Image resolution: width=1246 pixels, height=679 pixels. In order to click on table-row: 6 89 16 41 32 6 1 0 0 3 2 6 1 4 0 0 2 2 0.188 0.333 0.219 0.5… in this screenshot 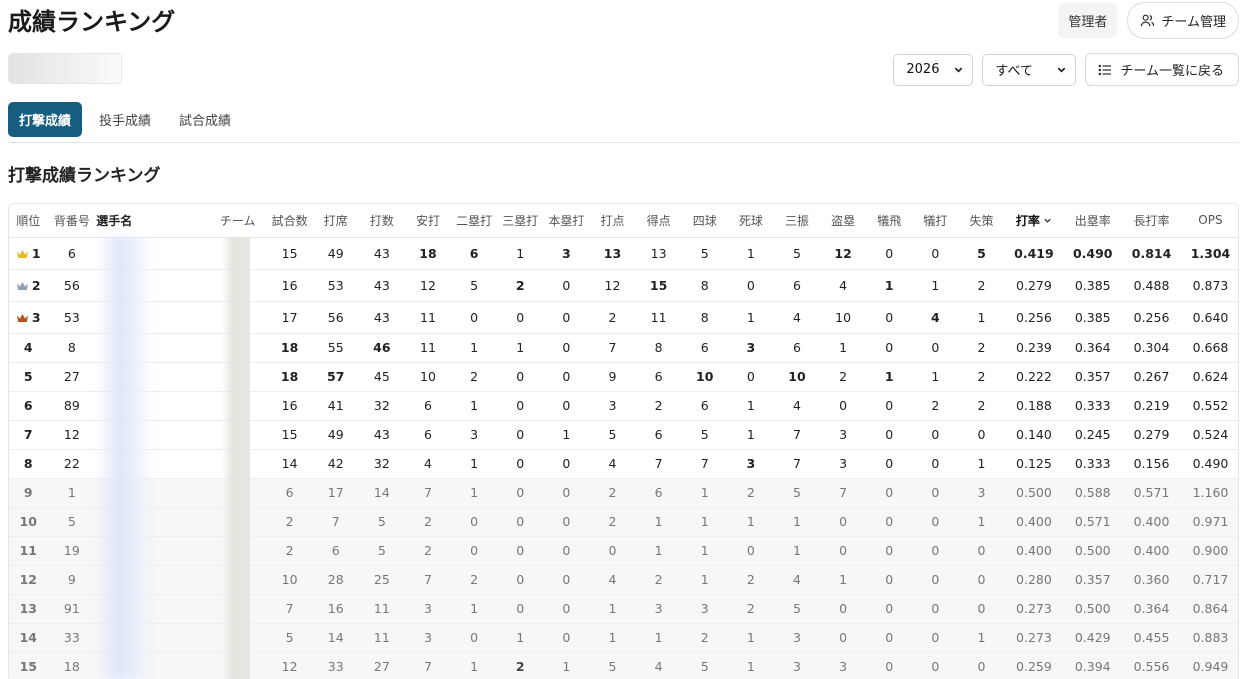, I will do `click(623, 406)`.